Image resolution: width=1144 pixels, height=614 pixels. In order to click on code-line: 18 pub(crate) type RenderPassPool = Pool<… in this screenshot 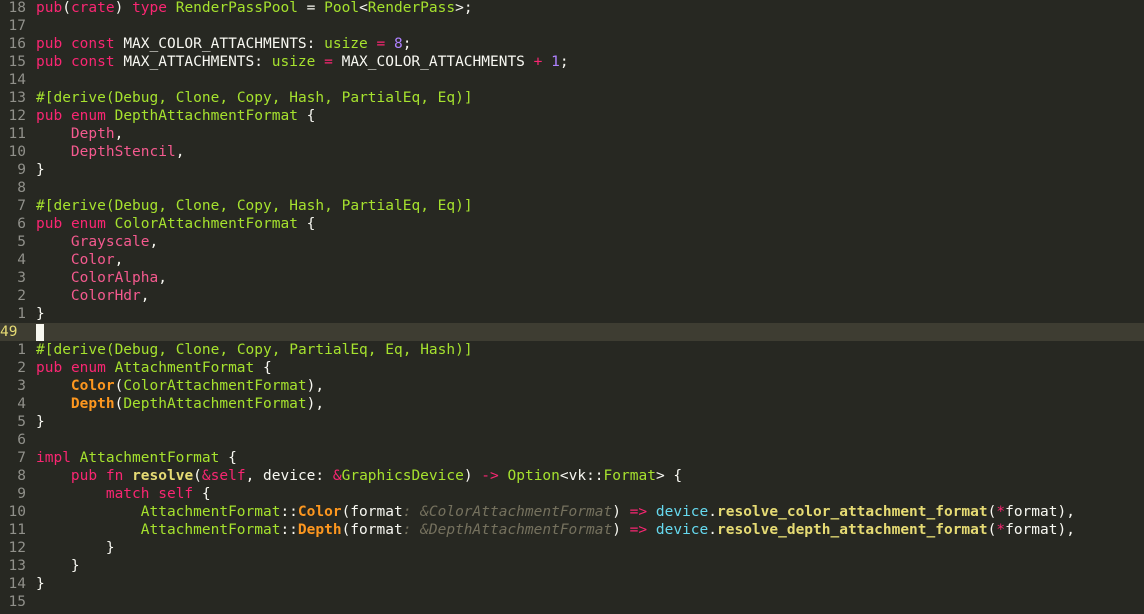, I will do `click(572, 8)`.